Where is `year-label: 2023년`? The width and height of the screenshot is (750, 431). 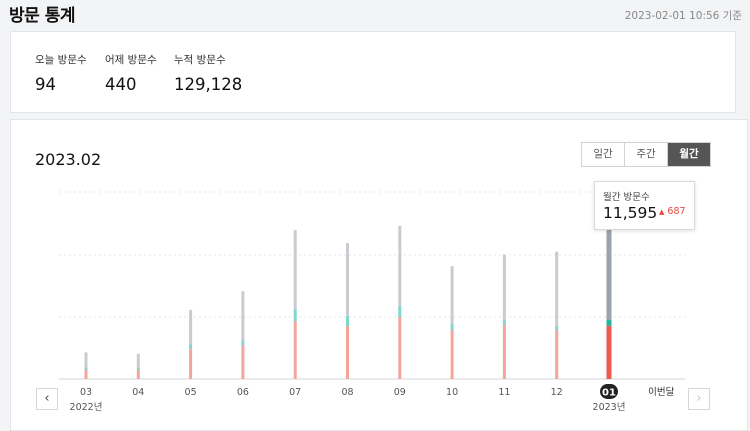
year-label: 2023년 is located at coordinates (609, 407).